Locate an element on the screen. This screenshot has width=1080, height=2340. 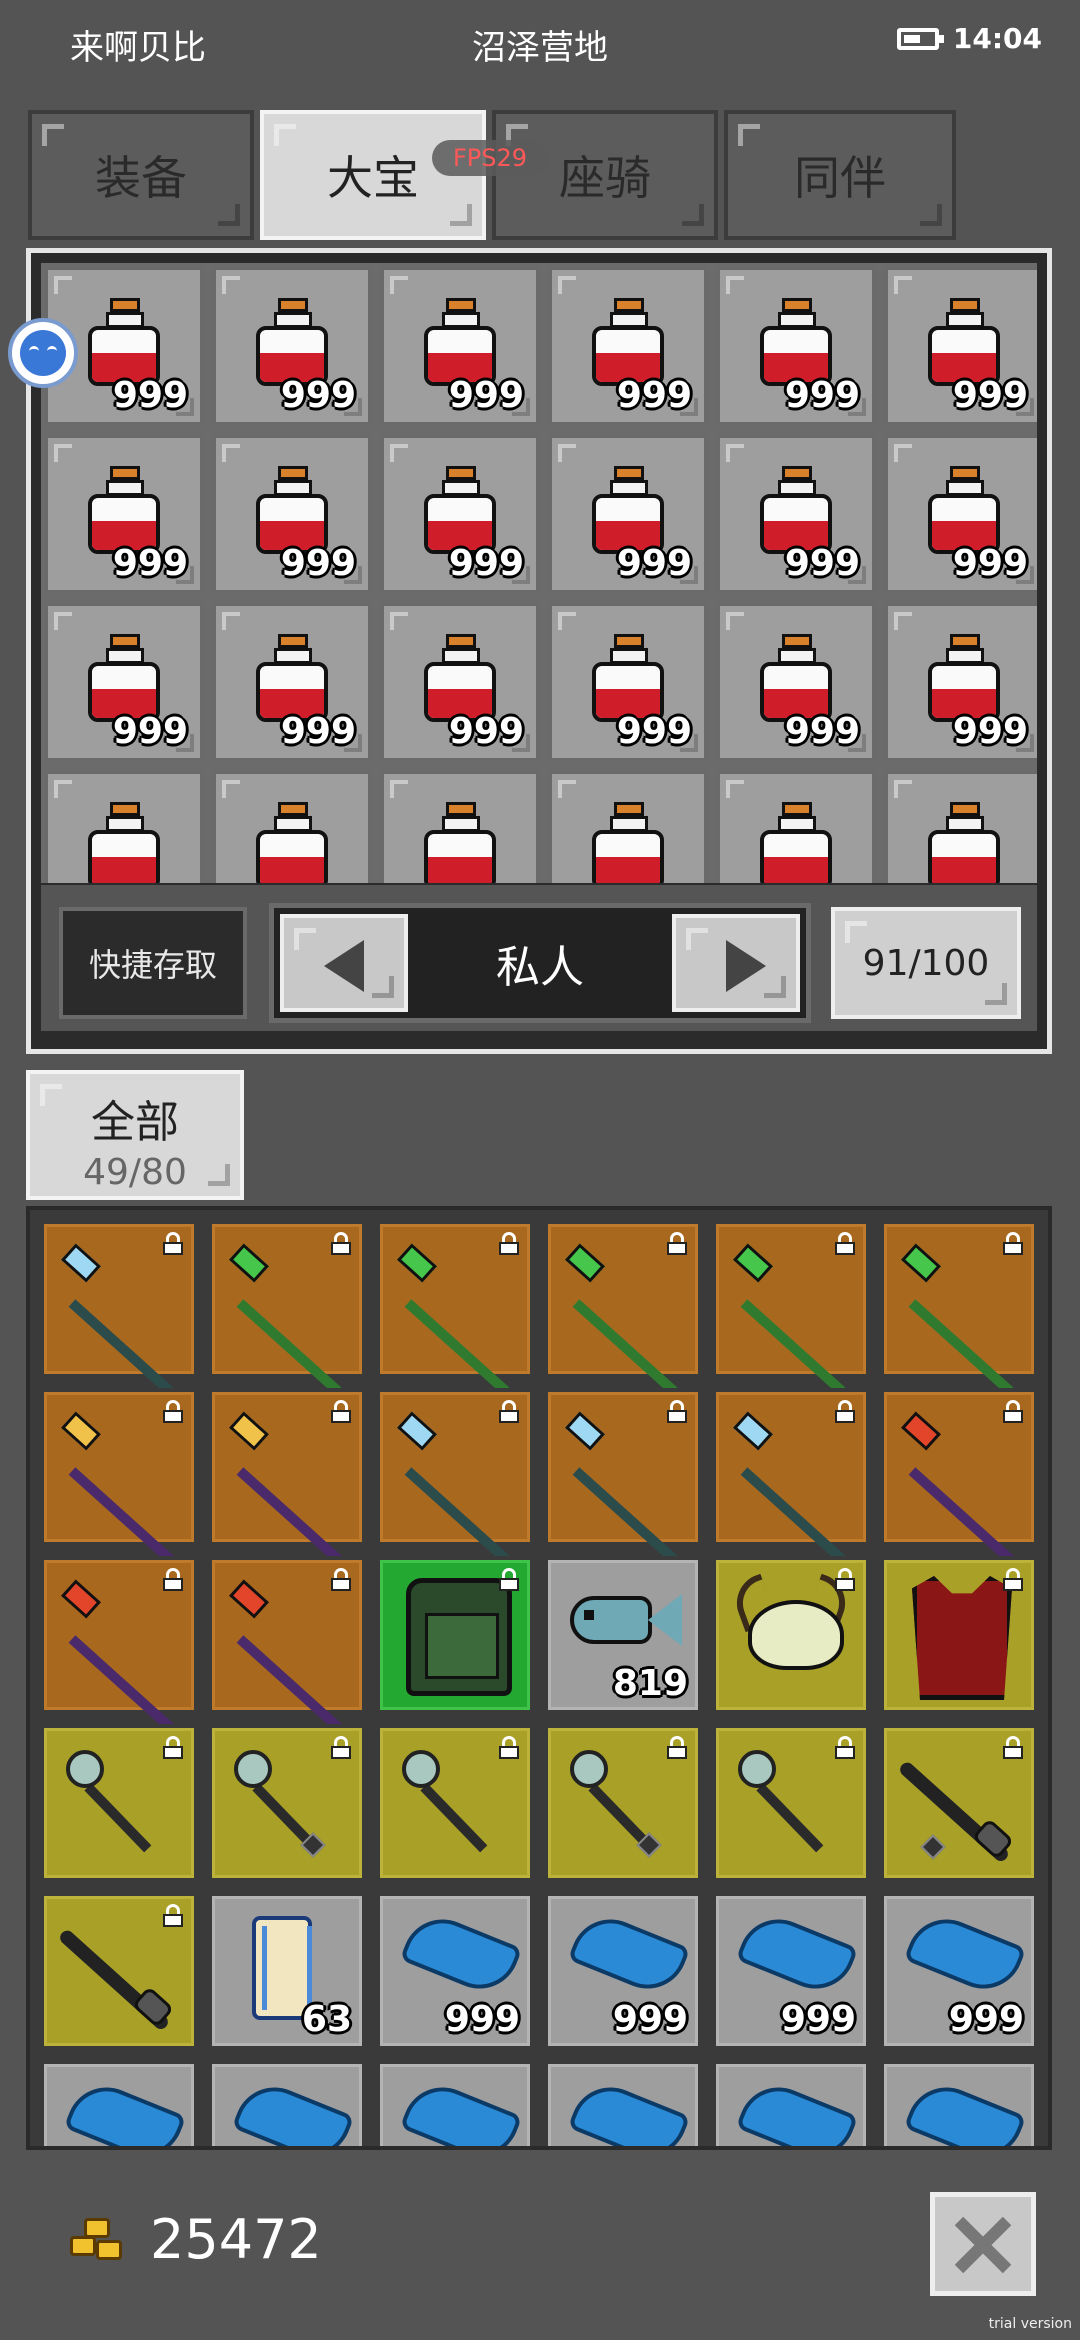
bag-slot: 63 is located at coordinates (287, 1971).